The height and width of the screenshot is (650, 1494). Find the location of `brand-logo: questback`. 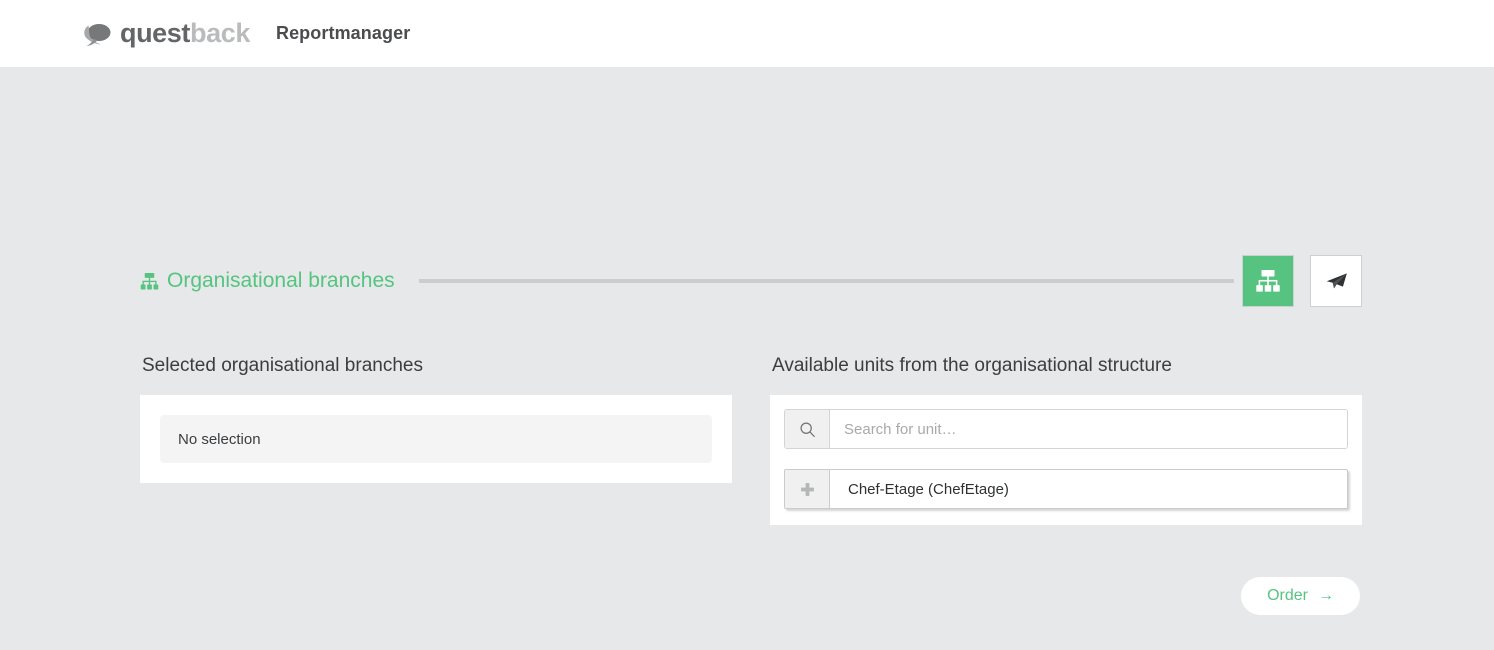

brand-logo: questback is located at coordinates (166, 33).